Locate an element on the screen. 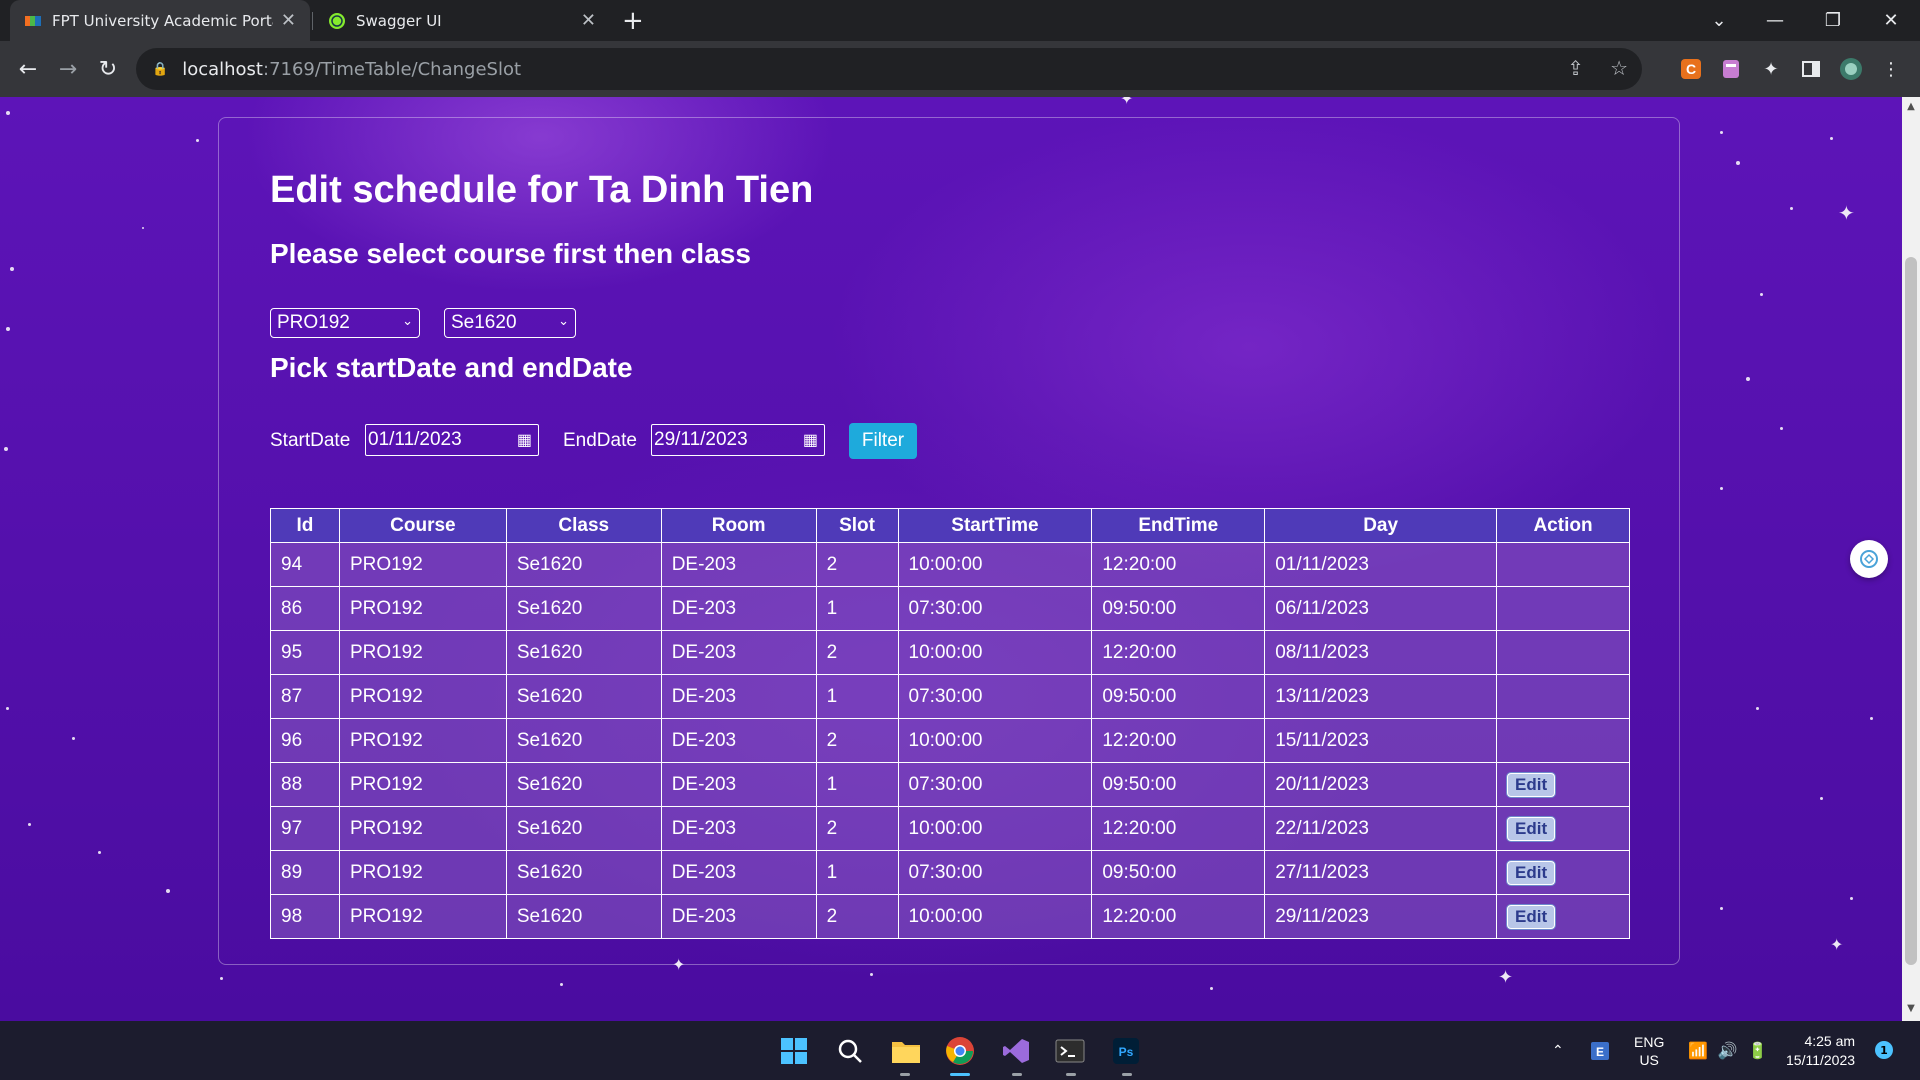 Image resolution: width=1920 pixels, height=1080 pixels. table-cell-start: 07:30:00 is located at coordinates (995, 696).